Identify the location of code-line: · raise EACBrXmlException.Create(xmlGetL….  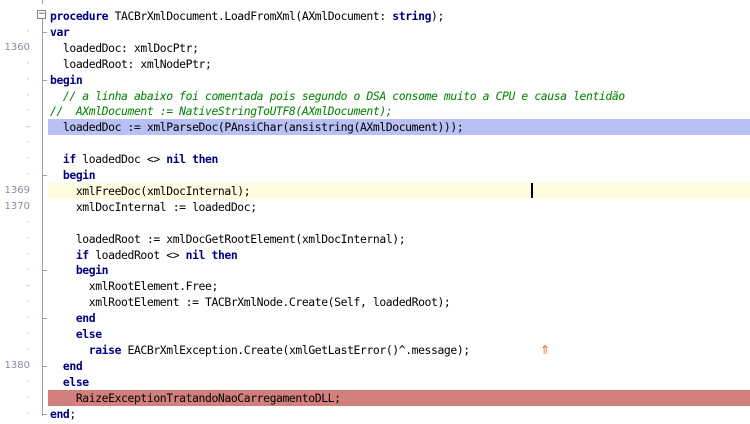
(375, 350).